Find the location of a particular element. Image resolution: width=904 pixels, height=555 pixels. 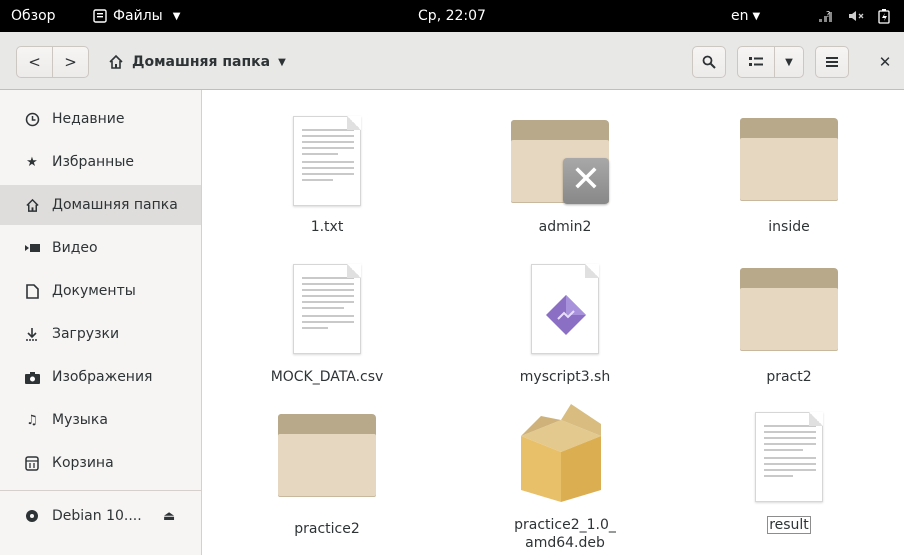

sidebar-item-pictures: Изображения is located at coordinates (100, 377).